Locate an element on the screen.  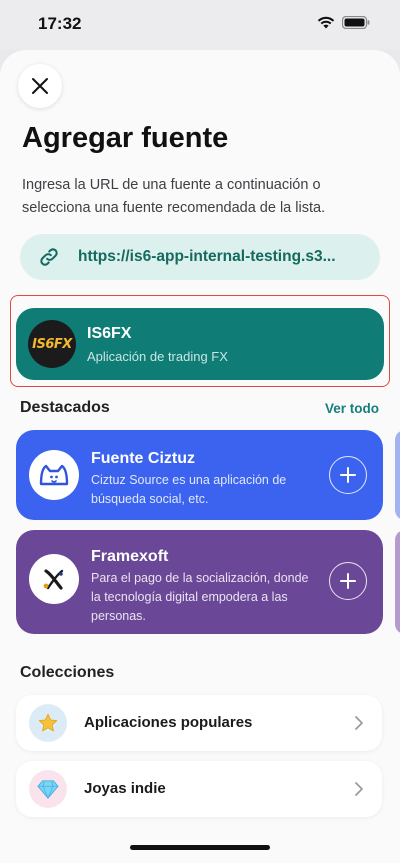
status-icons is located at coordinates (343, 22).